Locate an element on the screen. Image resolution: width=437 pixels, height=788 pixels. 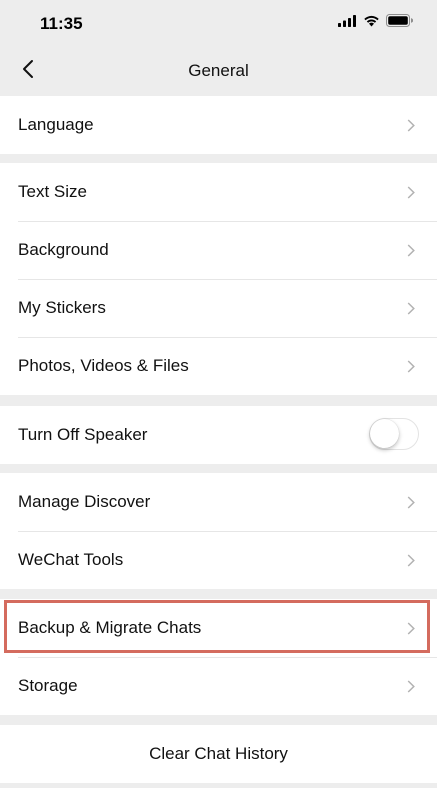
row-label: Text Size is located at coordinates (52, 191).